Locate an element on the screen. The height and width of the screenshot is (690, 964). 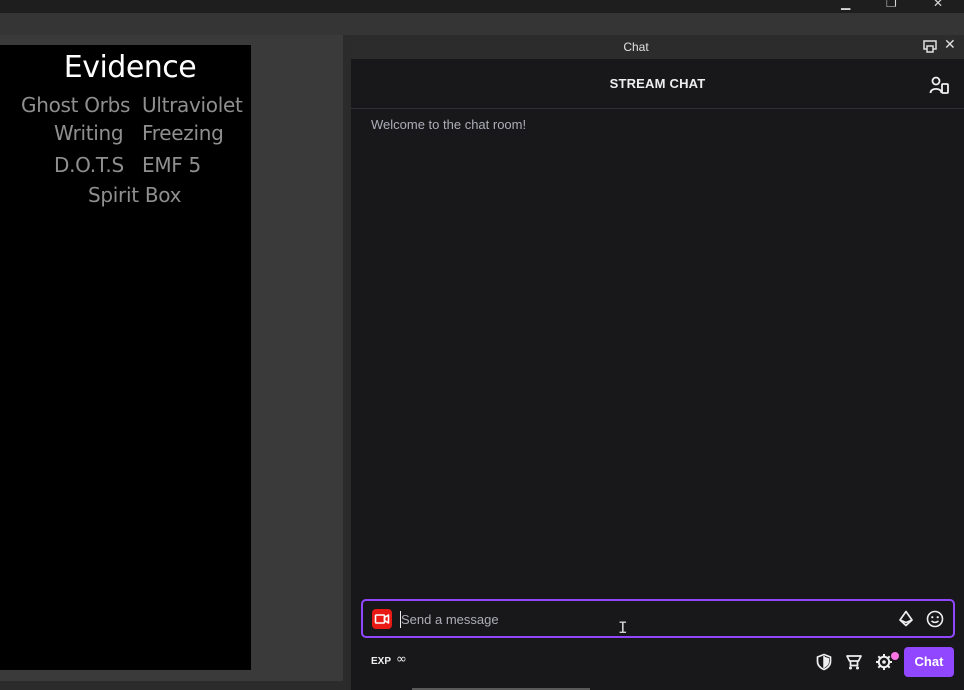
window-titlebar: ▁ ❐ ✕ is located at coordinates (482, 6).